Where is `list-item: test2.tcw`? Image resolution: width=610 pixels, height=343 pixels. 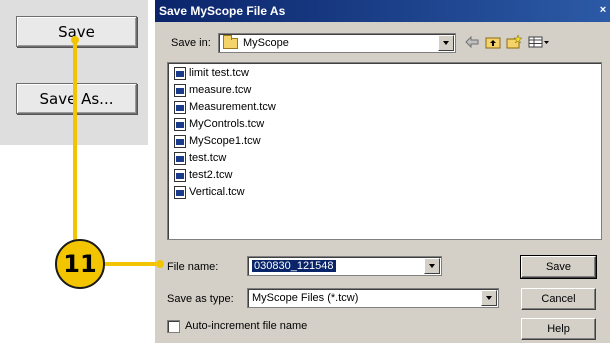 list-item: test2.tcw is located at coordinates (203, 175).